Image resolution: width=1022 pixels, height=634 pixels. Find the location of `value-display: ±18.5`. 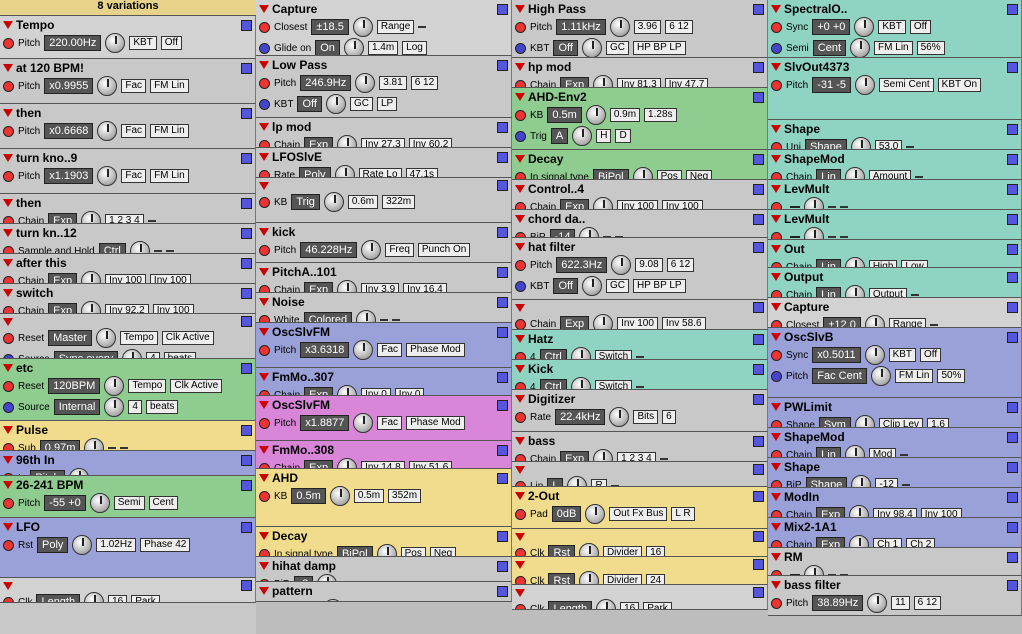

value-display: ±18.5 is located at coordinates (330, 27).